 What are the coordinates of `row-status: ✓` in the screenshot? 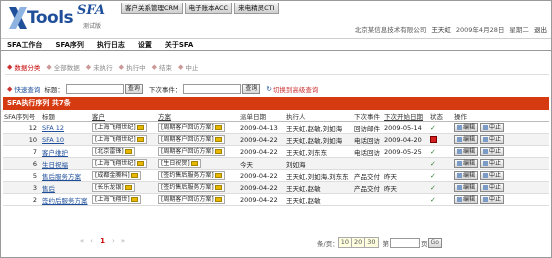 It's located at (441, 199).